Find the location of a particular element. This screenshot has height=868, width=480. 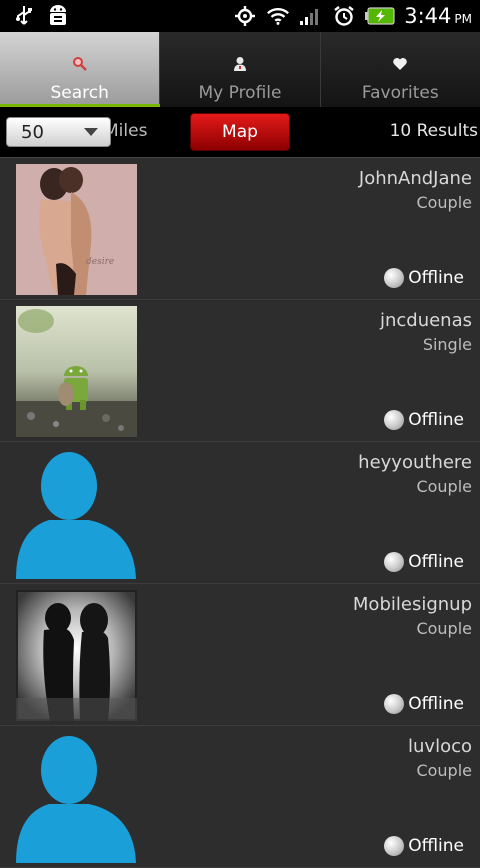

clock-ampm: PM is located at coordinates (463, 19).